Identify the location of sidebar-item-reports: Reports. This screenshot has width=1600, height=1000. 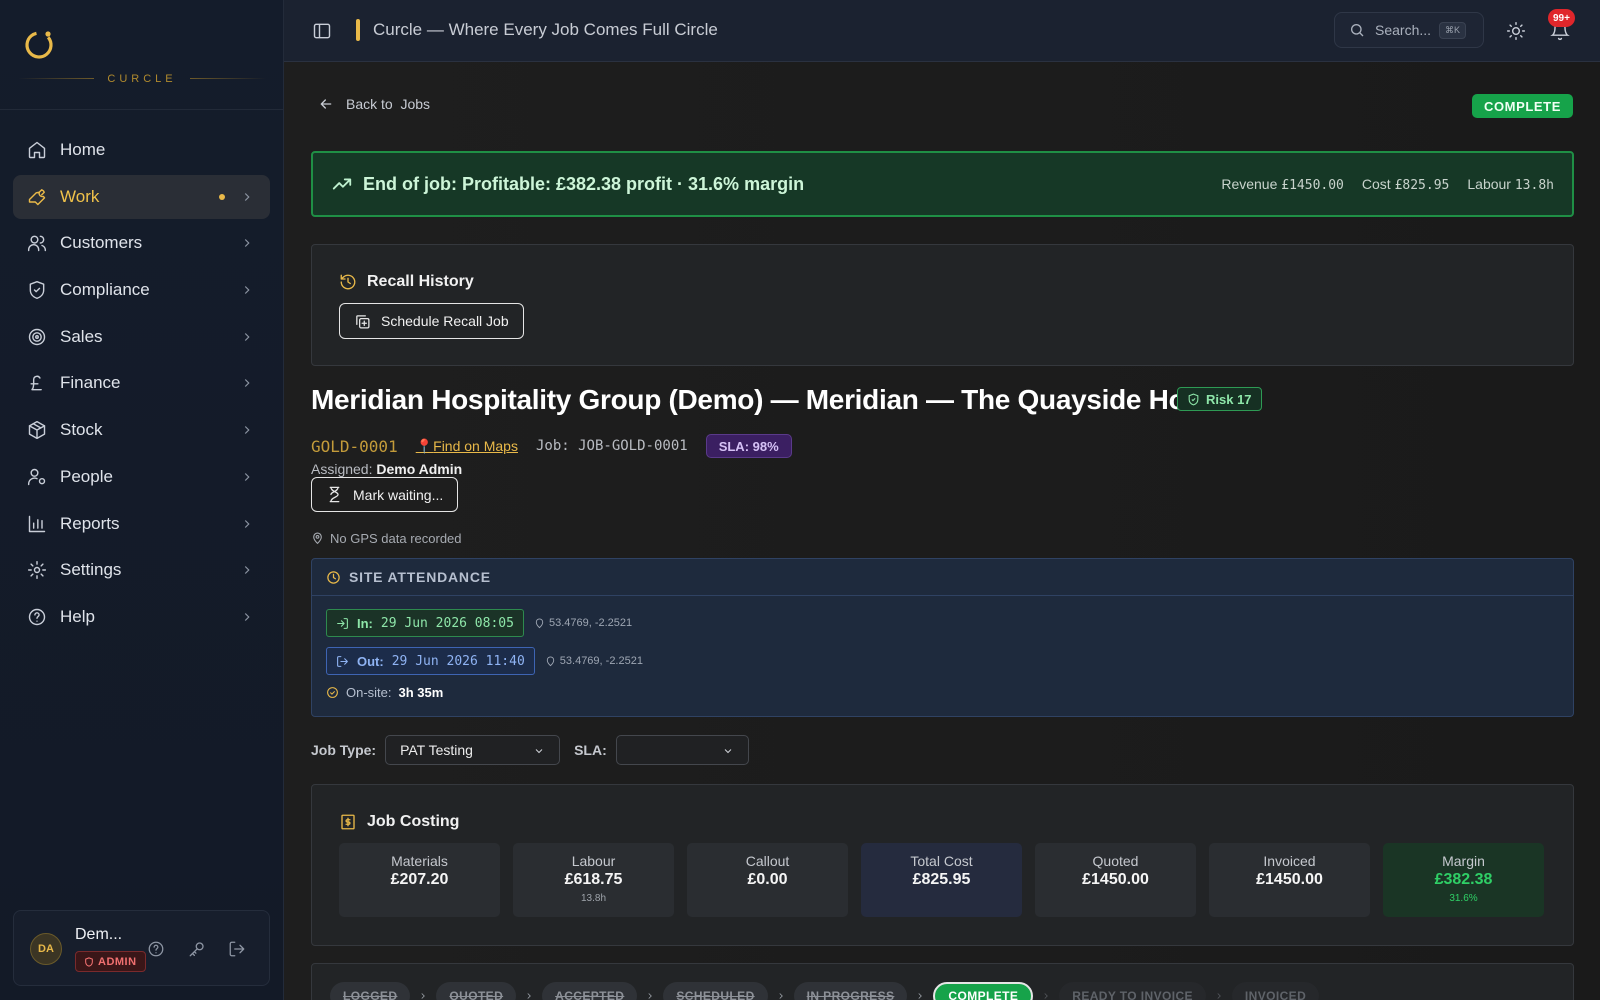
(141, 524).